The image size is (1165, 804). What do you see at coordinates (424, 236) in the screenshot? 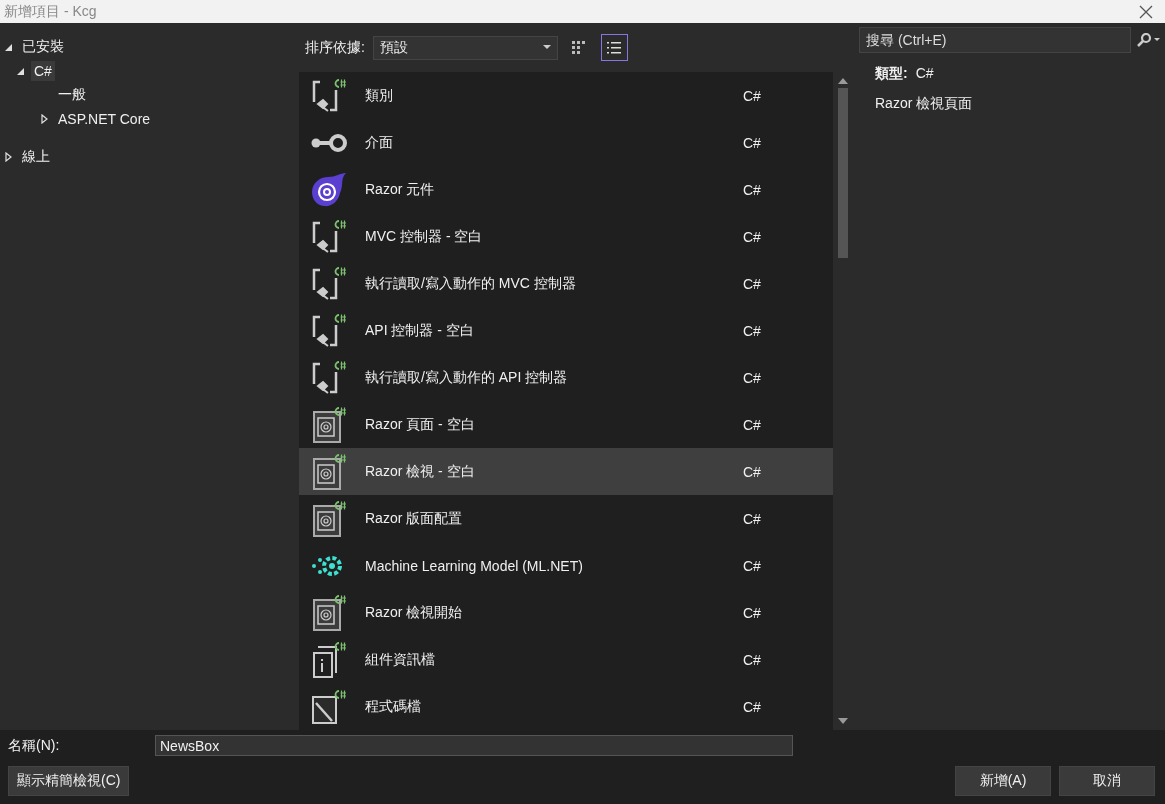
I see `template-name: MVC 控制器 - 空白` at bounding box center [424, 236].